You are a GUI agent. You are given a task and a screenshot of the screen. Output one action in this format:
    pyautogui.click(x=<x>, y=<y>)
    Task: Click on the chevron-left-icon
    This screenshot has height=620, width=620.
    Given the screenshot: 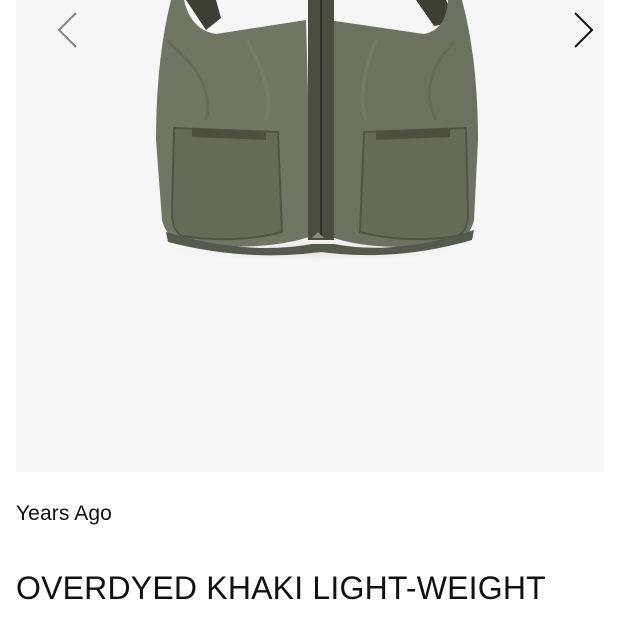 What is the action you would take?
    pyautogui.click(x=67, y=32)
    